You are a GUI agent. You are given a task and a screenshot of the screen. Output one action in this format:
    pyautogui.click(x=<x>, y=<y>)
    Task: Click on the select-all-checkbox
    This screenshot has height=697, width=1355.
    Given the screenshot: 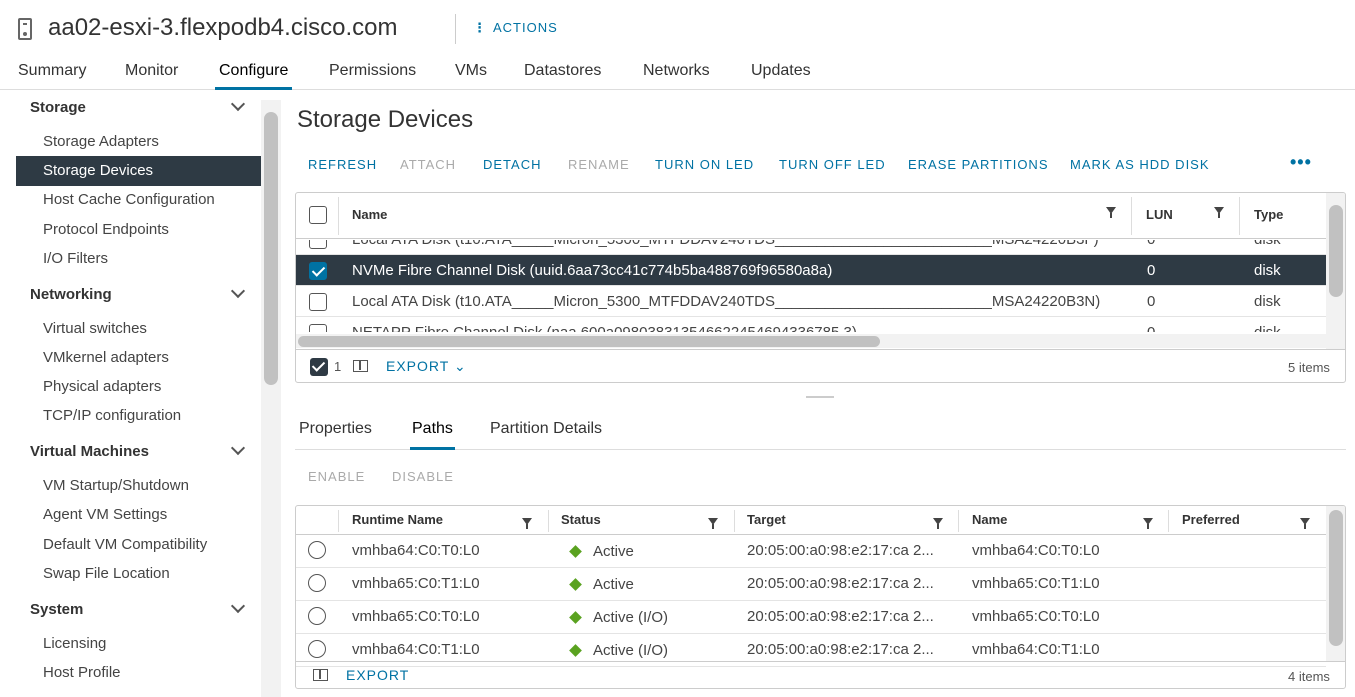 What is the action you would take?
    pyautogui.click(x=318, y=215)
    